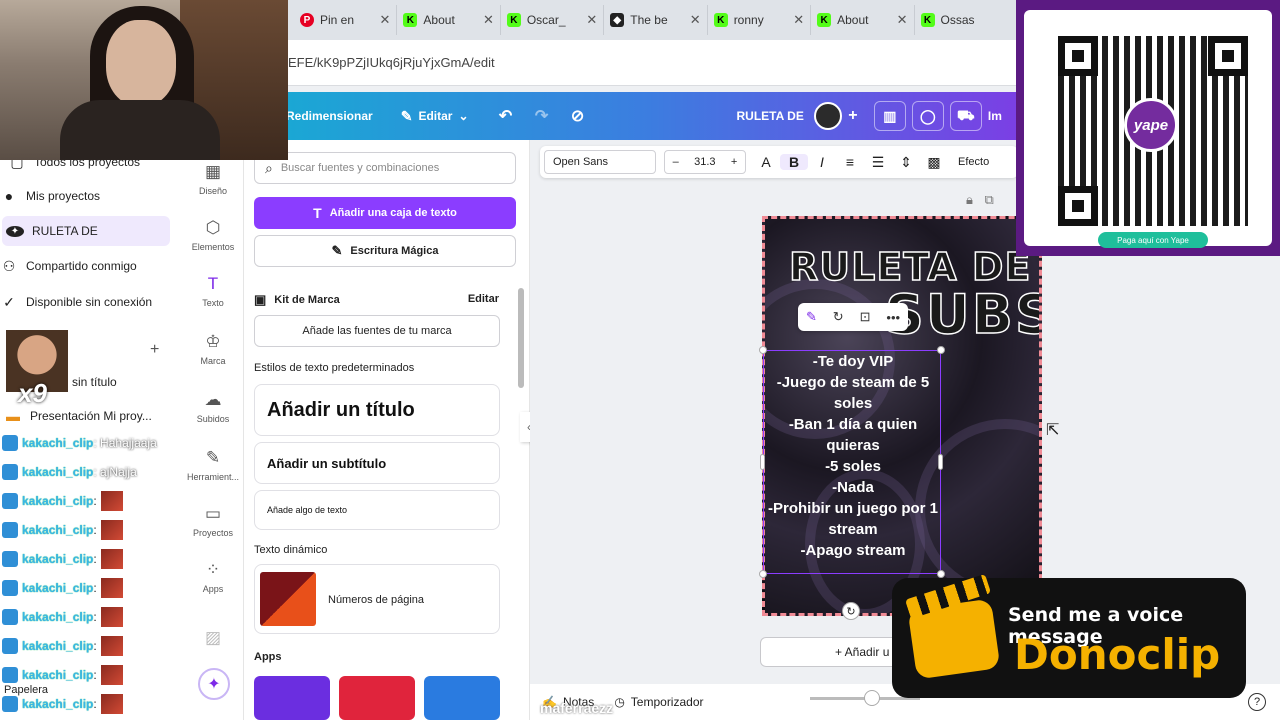 Image resolution: width=1280 pixels, height=720 pixels. I want to click on browser-tab: K Ossas, so click(966, 20).